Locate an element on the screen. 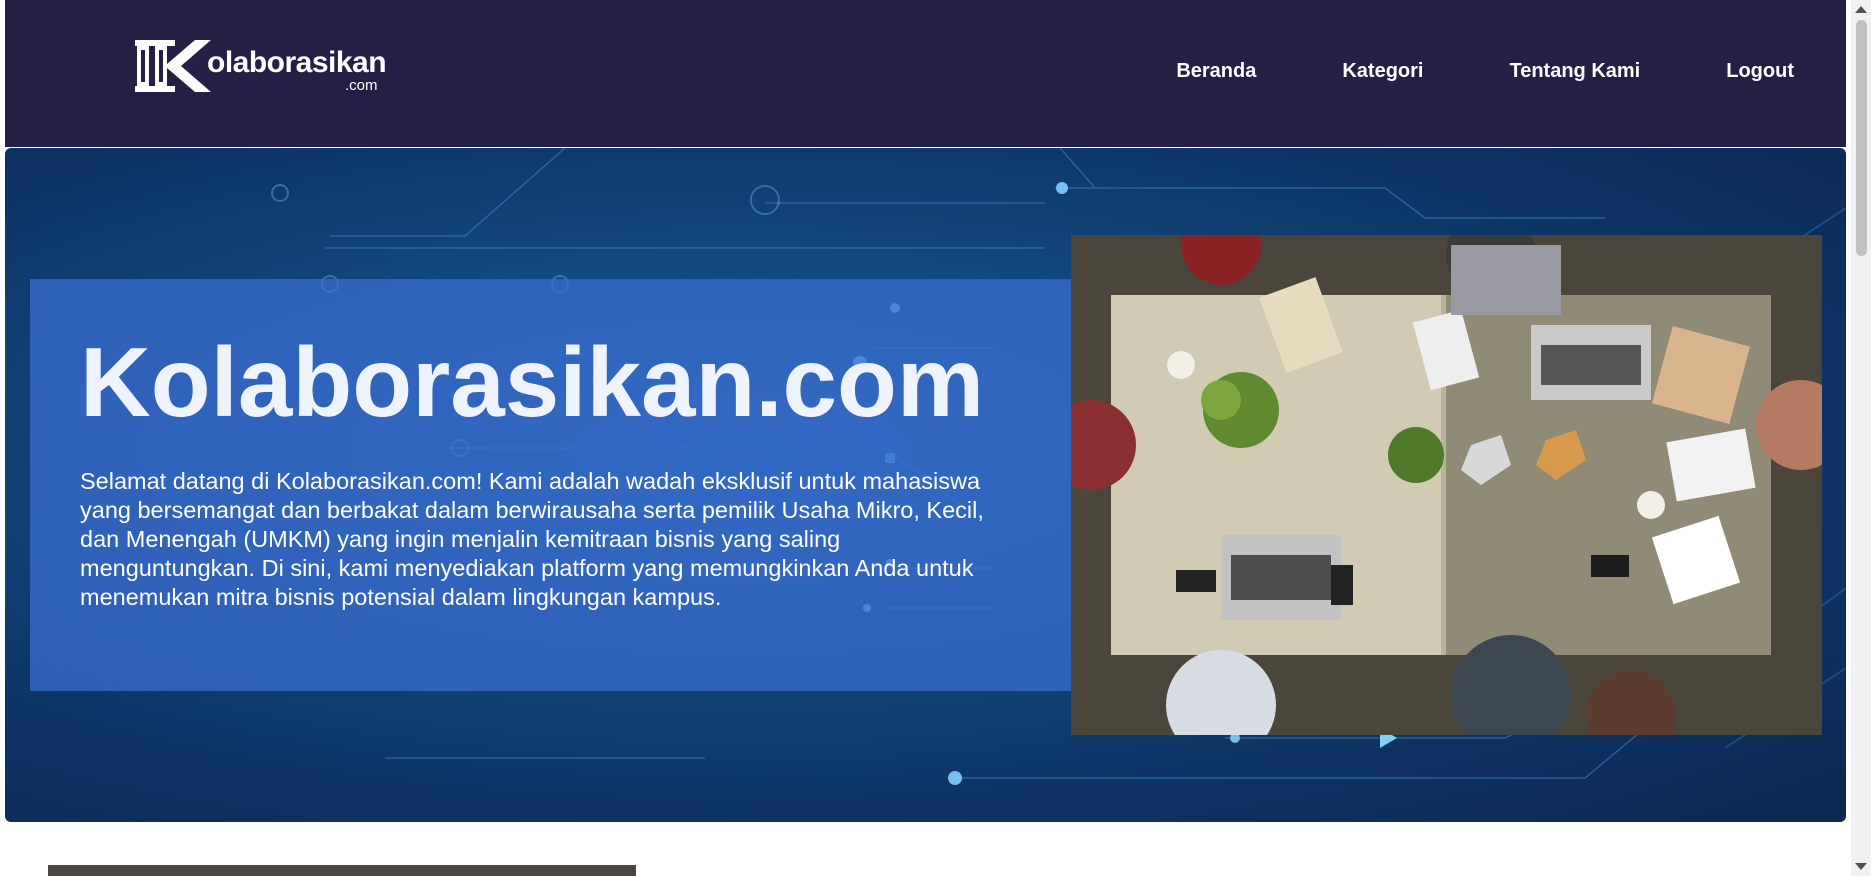 Image resolution: width=1871 pixels, height=876 pixels. nav-link-logout: Logout is located at coordinates (1760, 71).